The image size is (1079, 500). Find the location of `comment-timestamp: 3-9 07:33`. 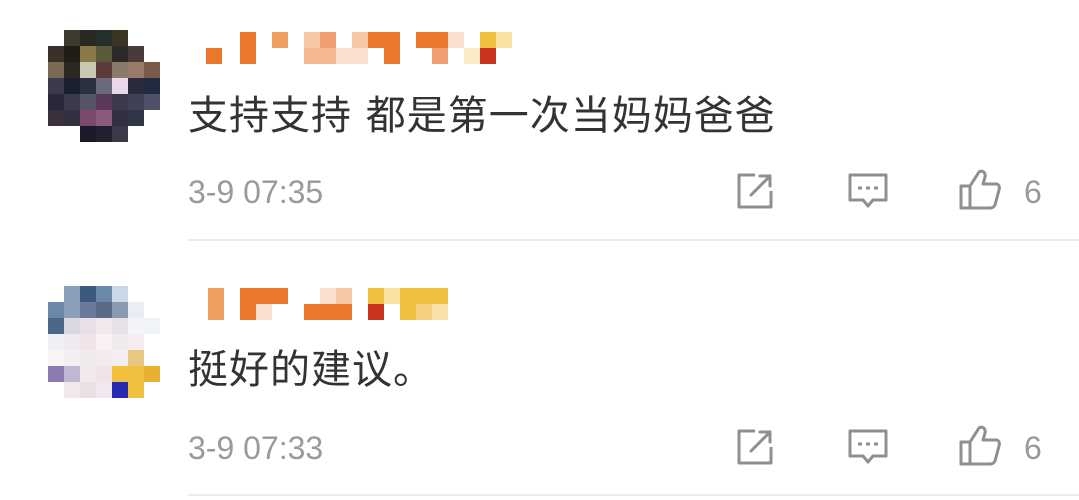

comment-timestamp: 3-9 07:33 is located at coordinates (256, 448).